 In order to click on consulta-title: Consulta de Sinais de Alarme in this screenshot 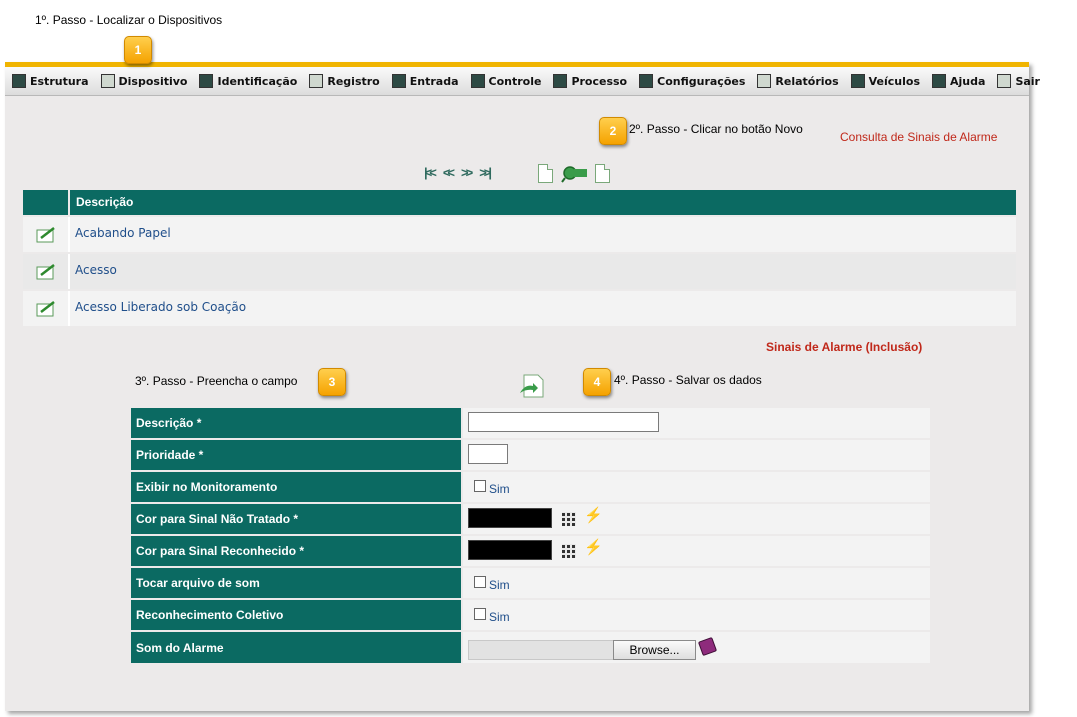, I will do `click(919, 137)`.